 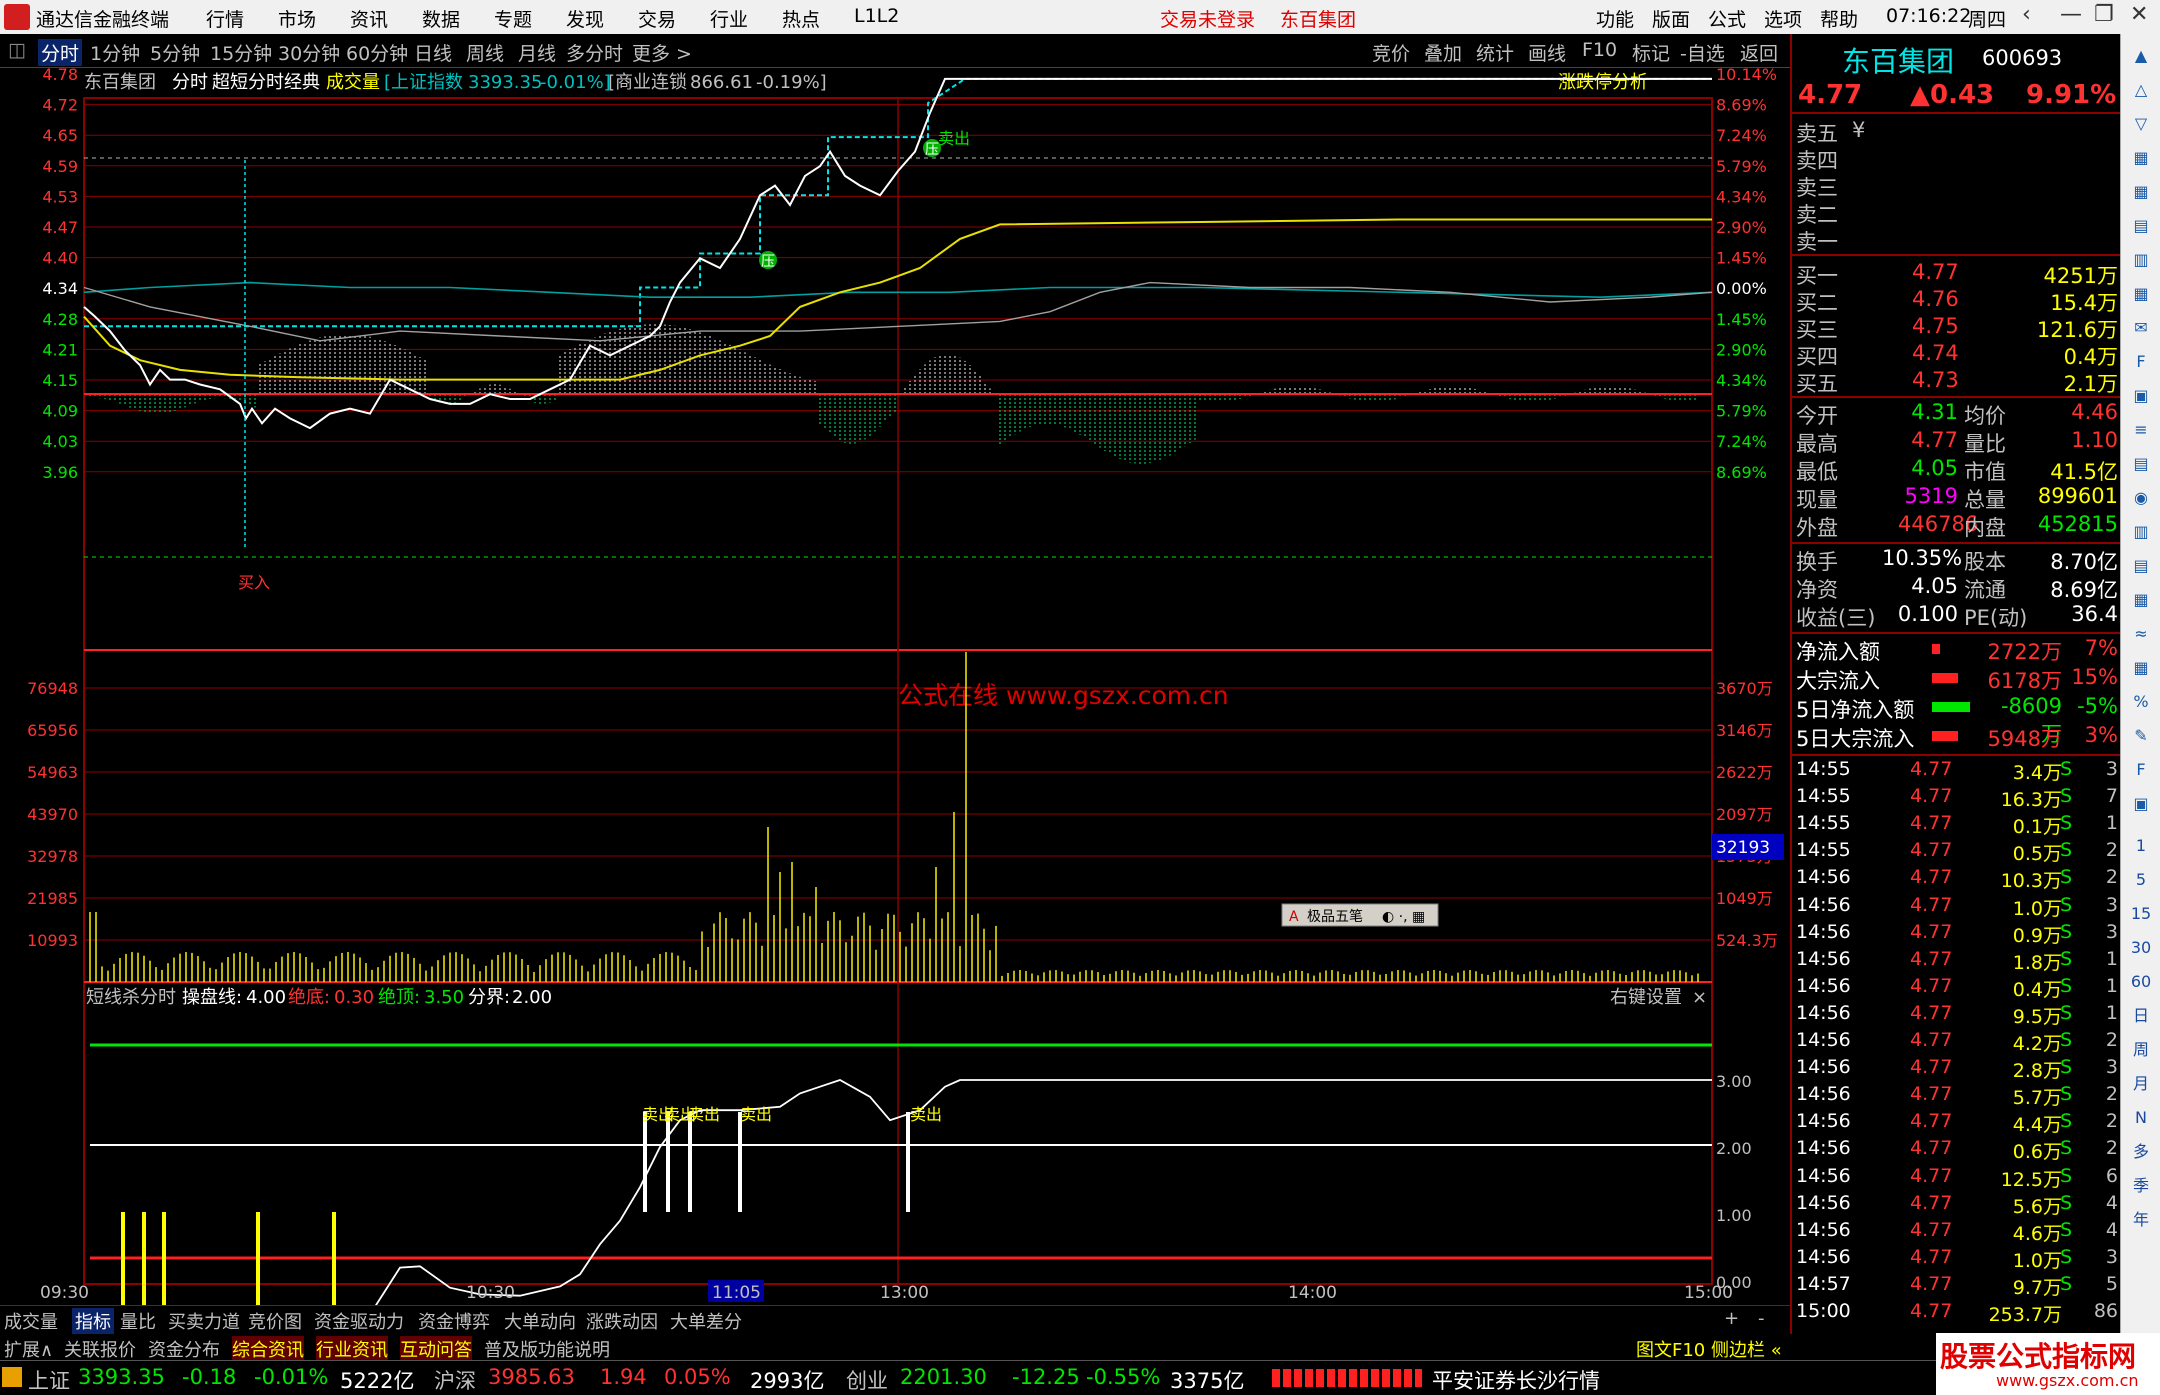 What do you see at coordinates (537, 52) in the screenshot?
I see `tab-monthly: 月线` at bounding box center [537, 52].